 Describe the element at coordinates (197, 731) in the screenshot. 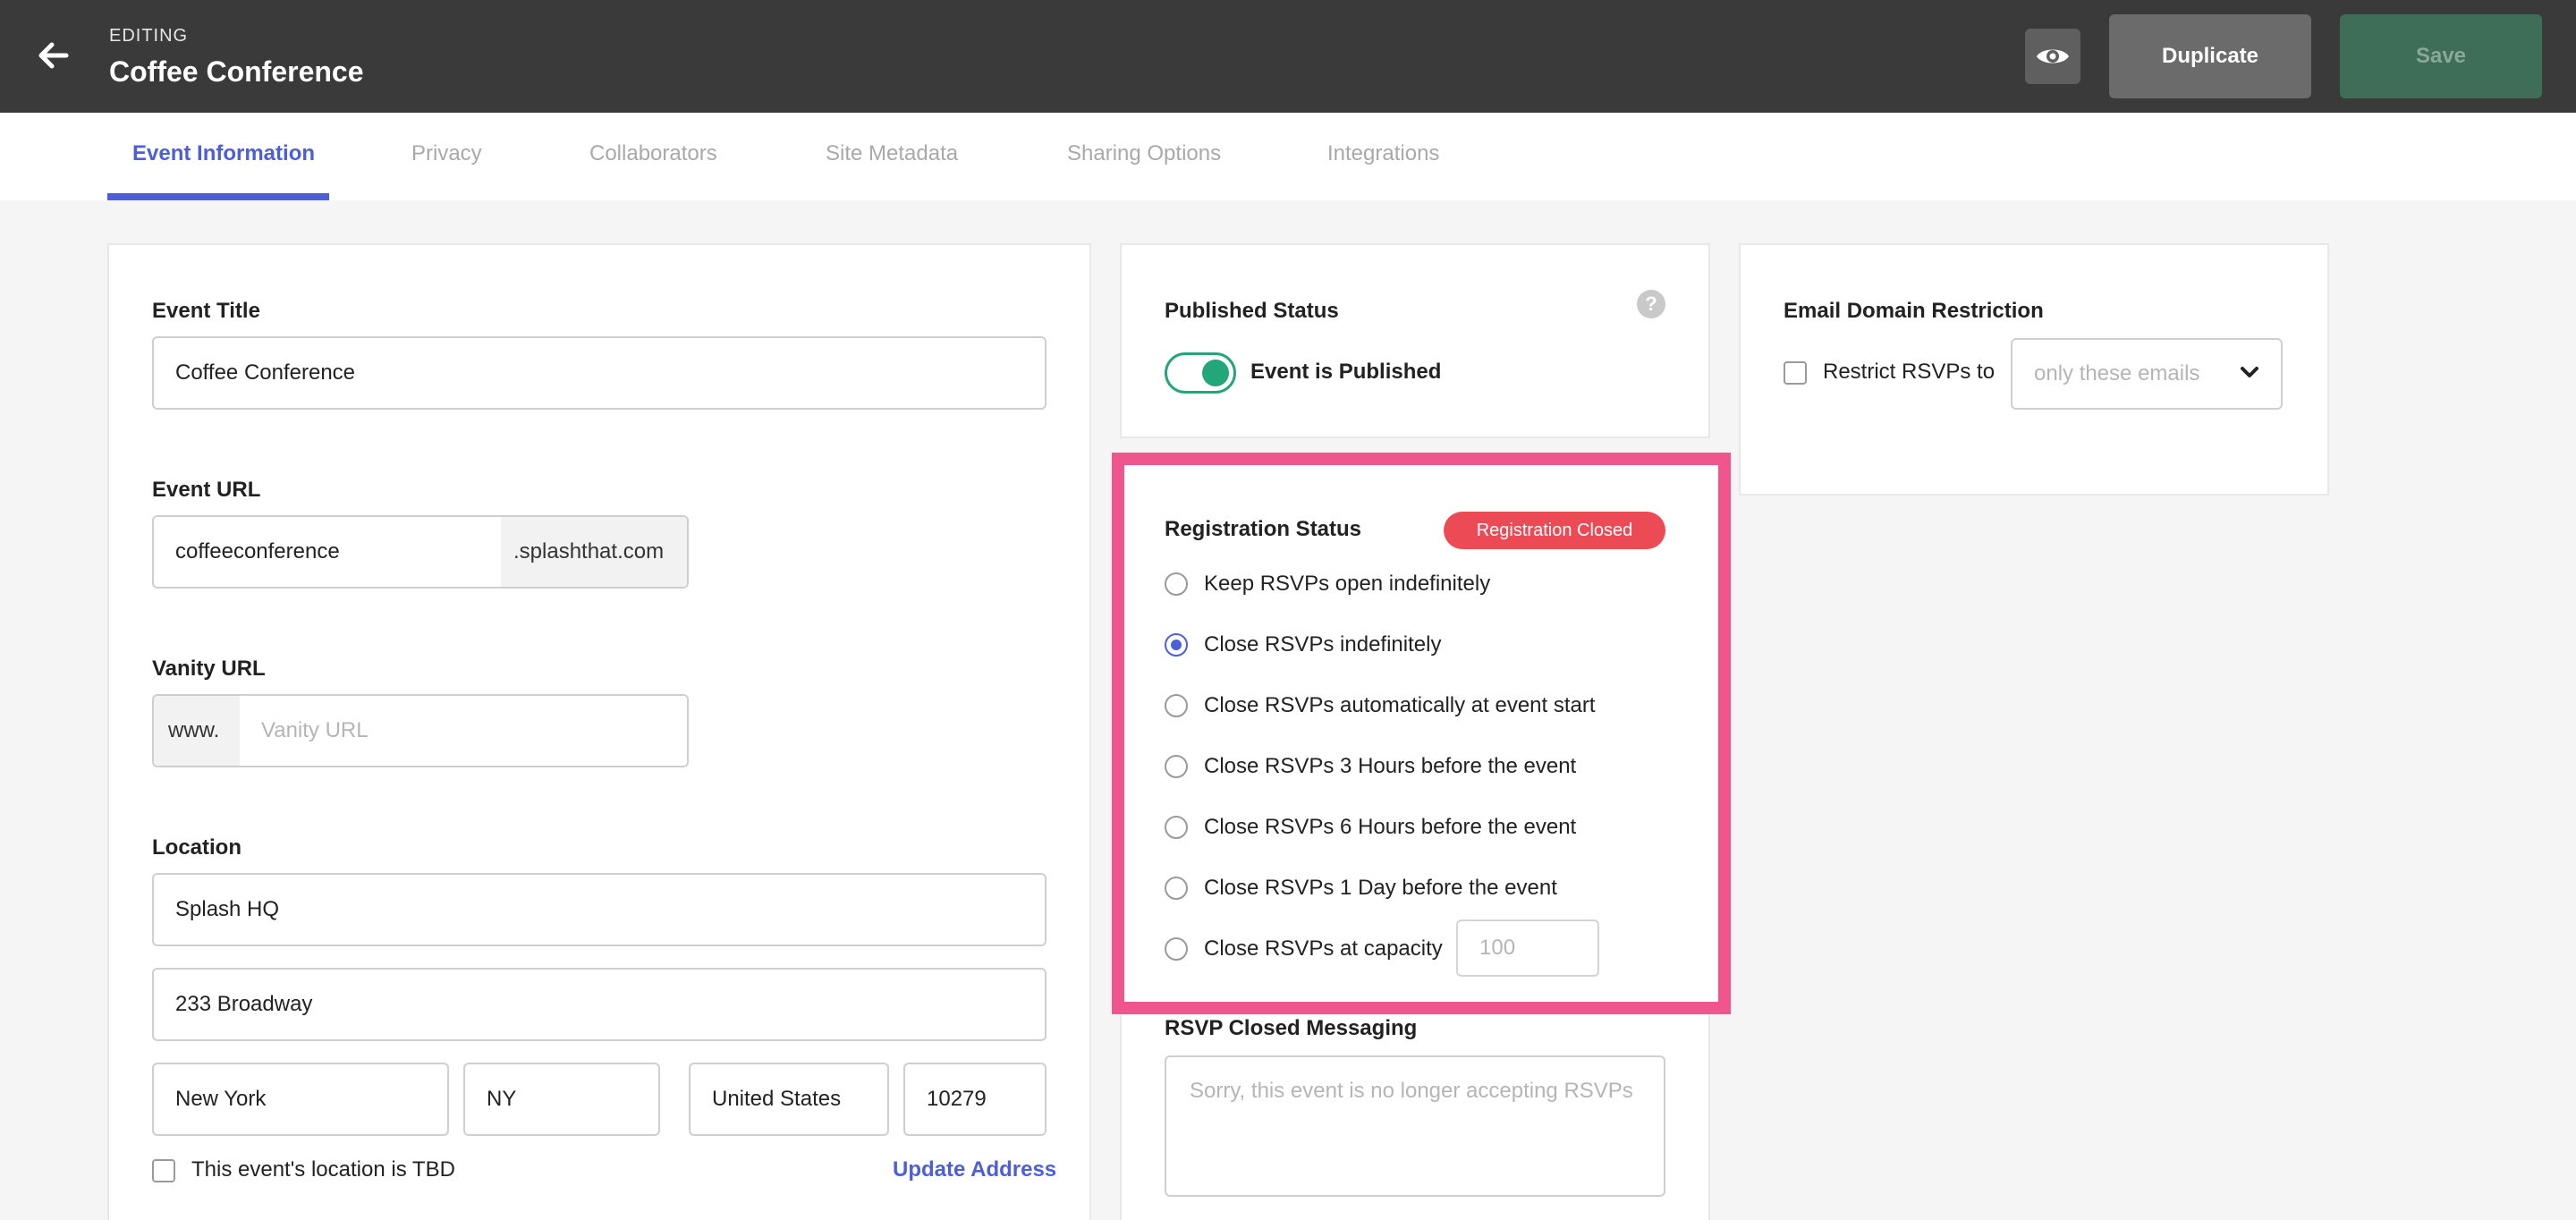

I see `vanity-prefix: www.` at that location.